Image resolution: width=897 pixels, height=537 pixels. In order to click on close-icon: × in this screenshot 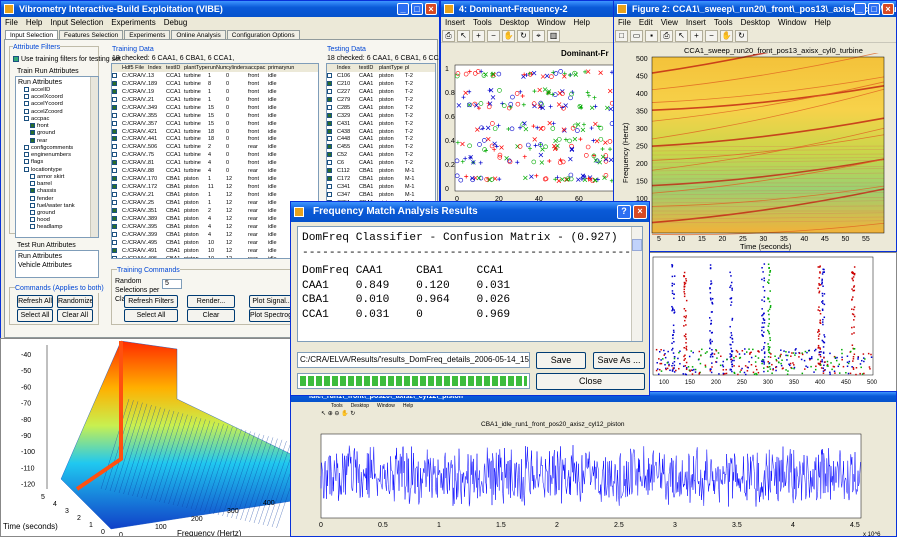, I will do `click(888, 9)`.